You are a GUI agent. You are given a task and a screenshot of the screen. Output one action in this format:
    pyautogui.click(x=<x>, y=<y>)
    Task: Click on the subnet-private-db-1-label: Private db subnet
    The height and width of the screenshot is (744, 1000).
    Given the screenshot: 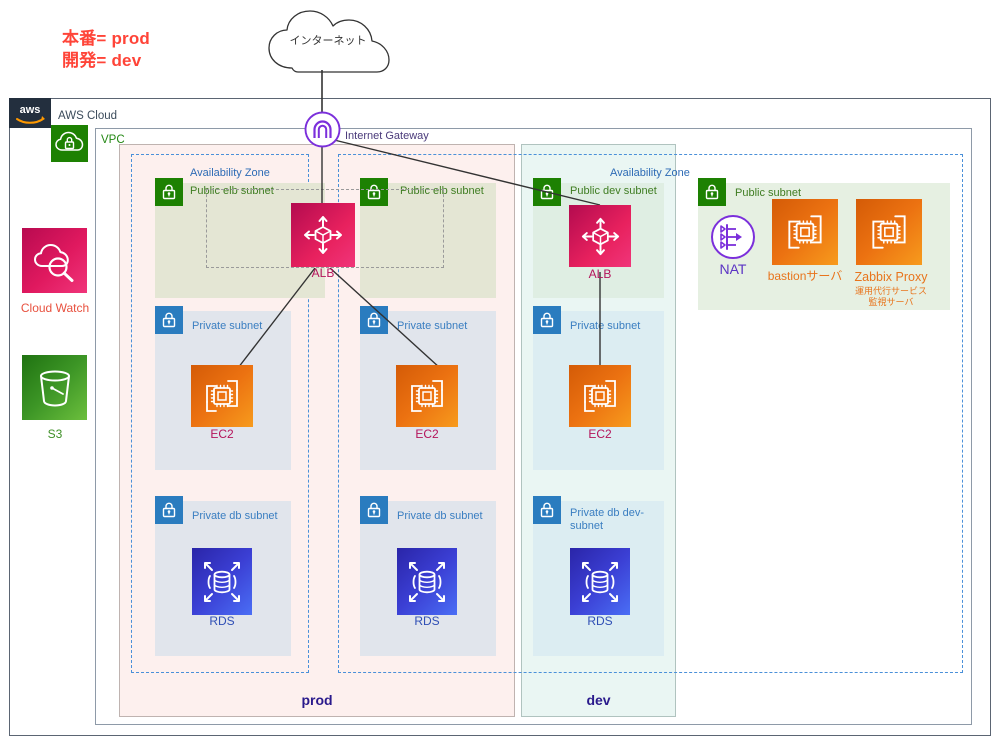 What is the action you would take?
    pyautogui.click(x=235, y=516)
    